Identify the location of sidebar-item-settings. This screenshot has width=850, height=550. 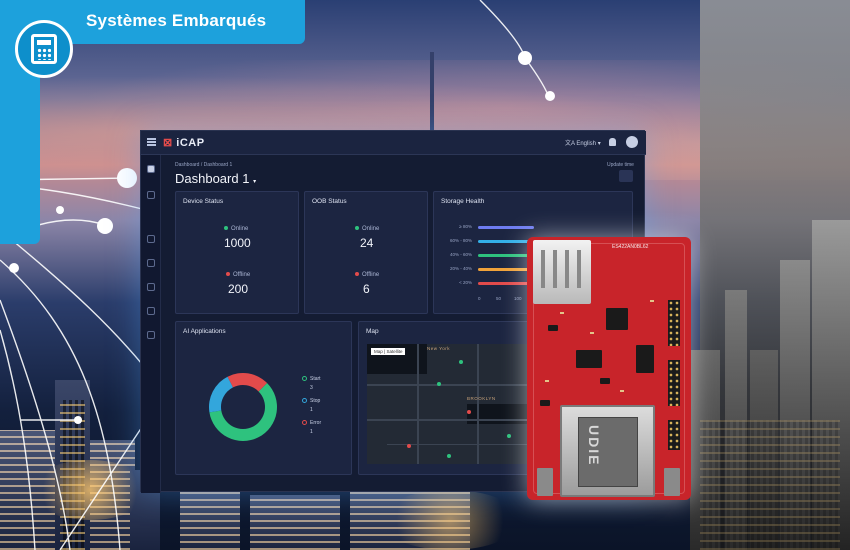
(151, 335).